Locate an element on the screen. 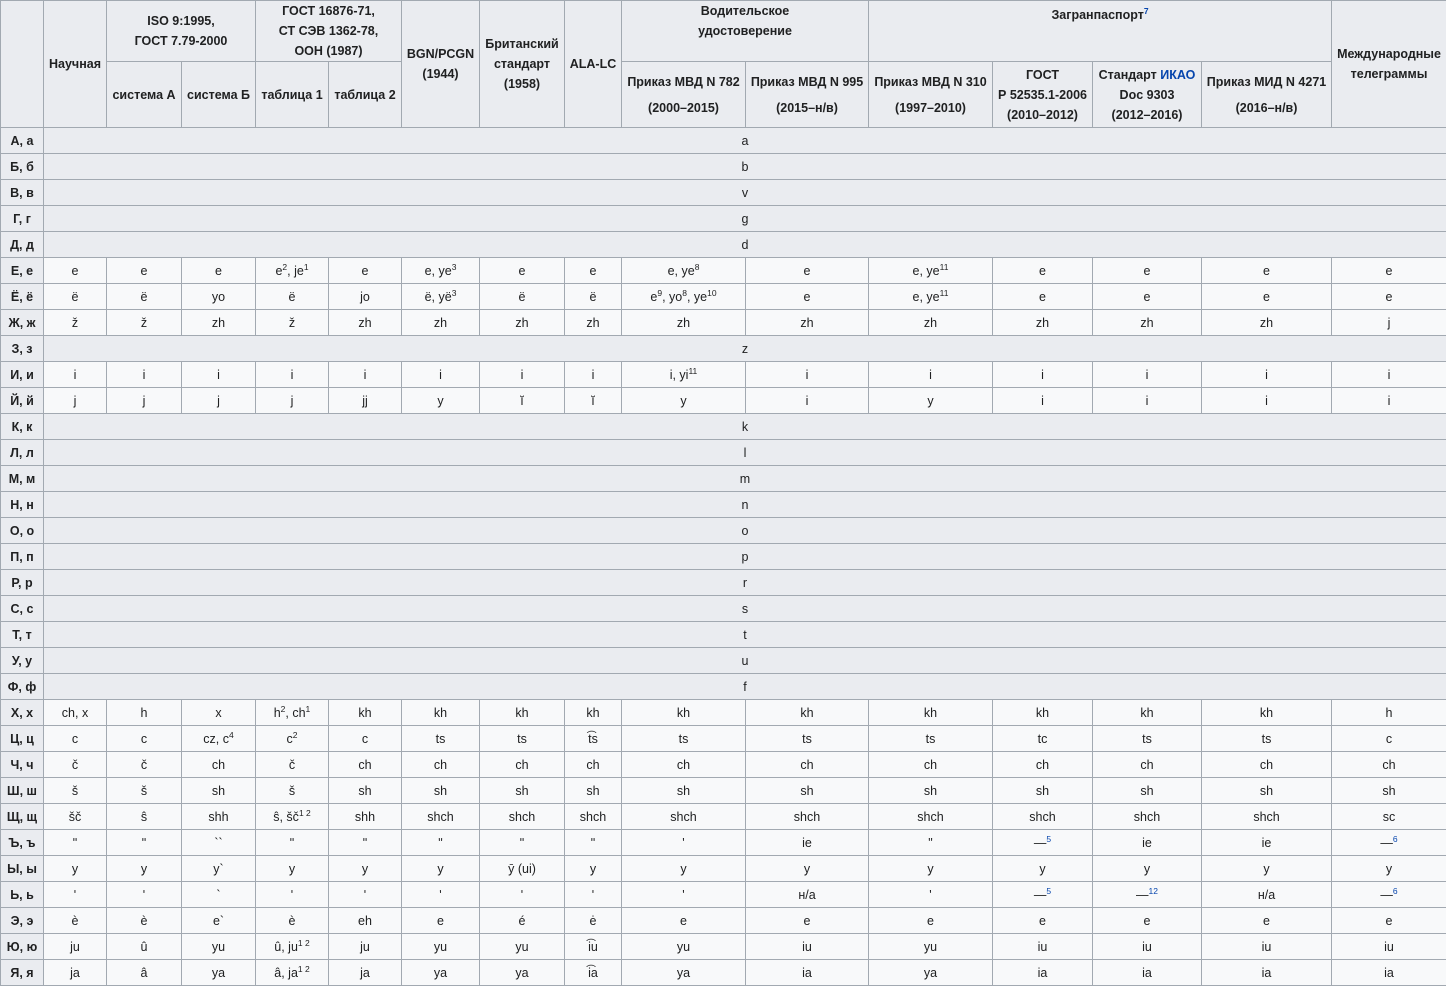 This screenshot has width=1446, height=986. row-letter: Р, р is located at coordinates (22, 582).